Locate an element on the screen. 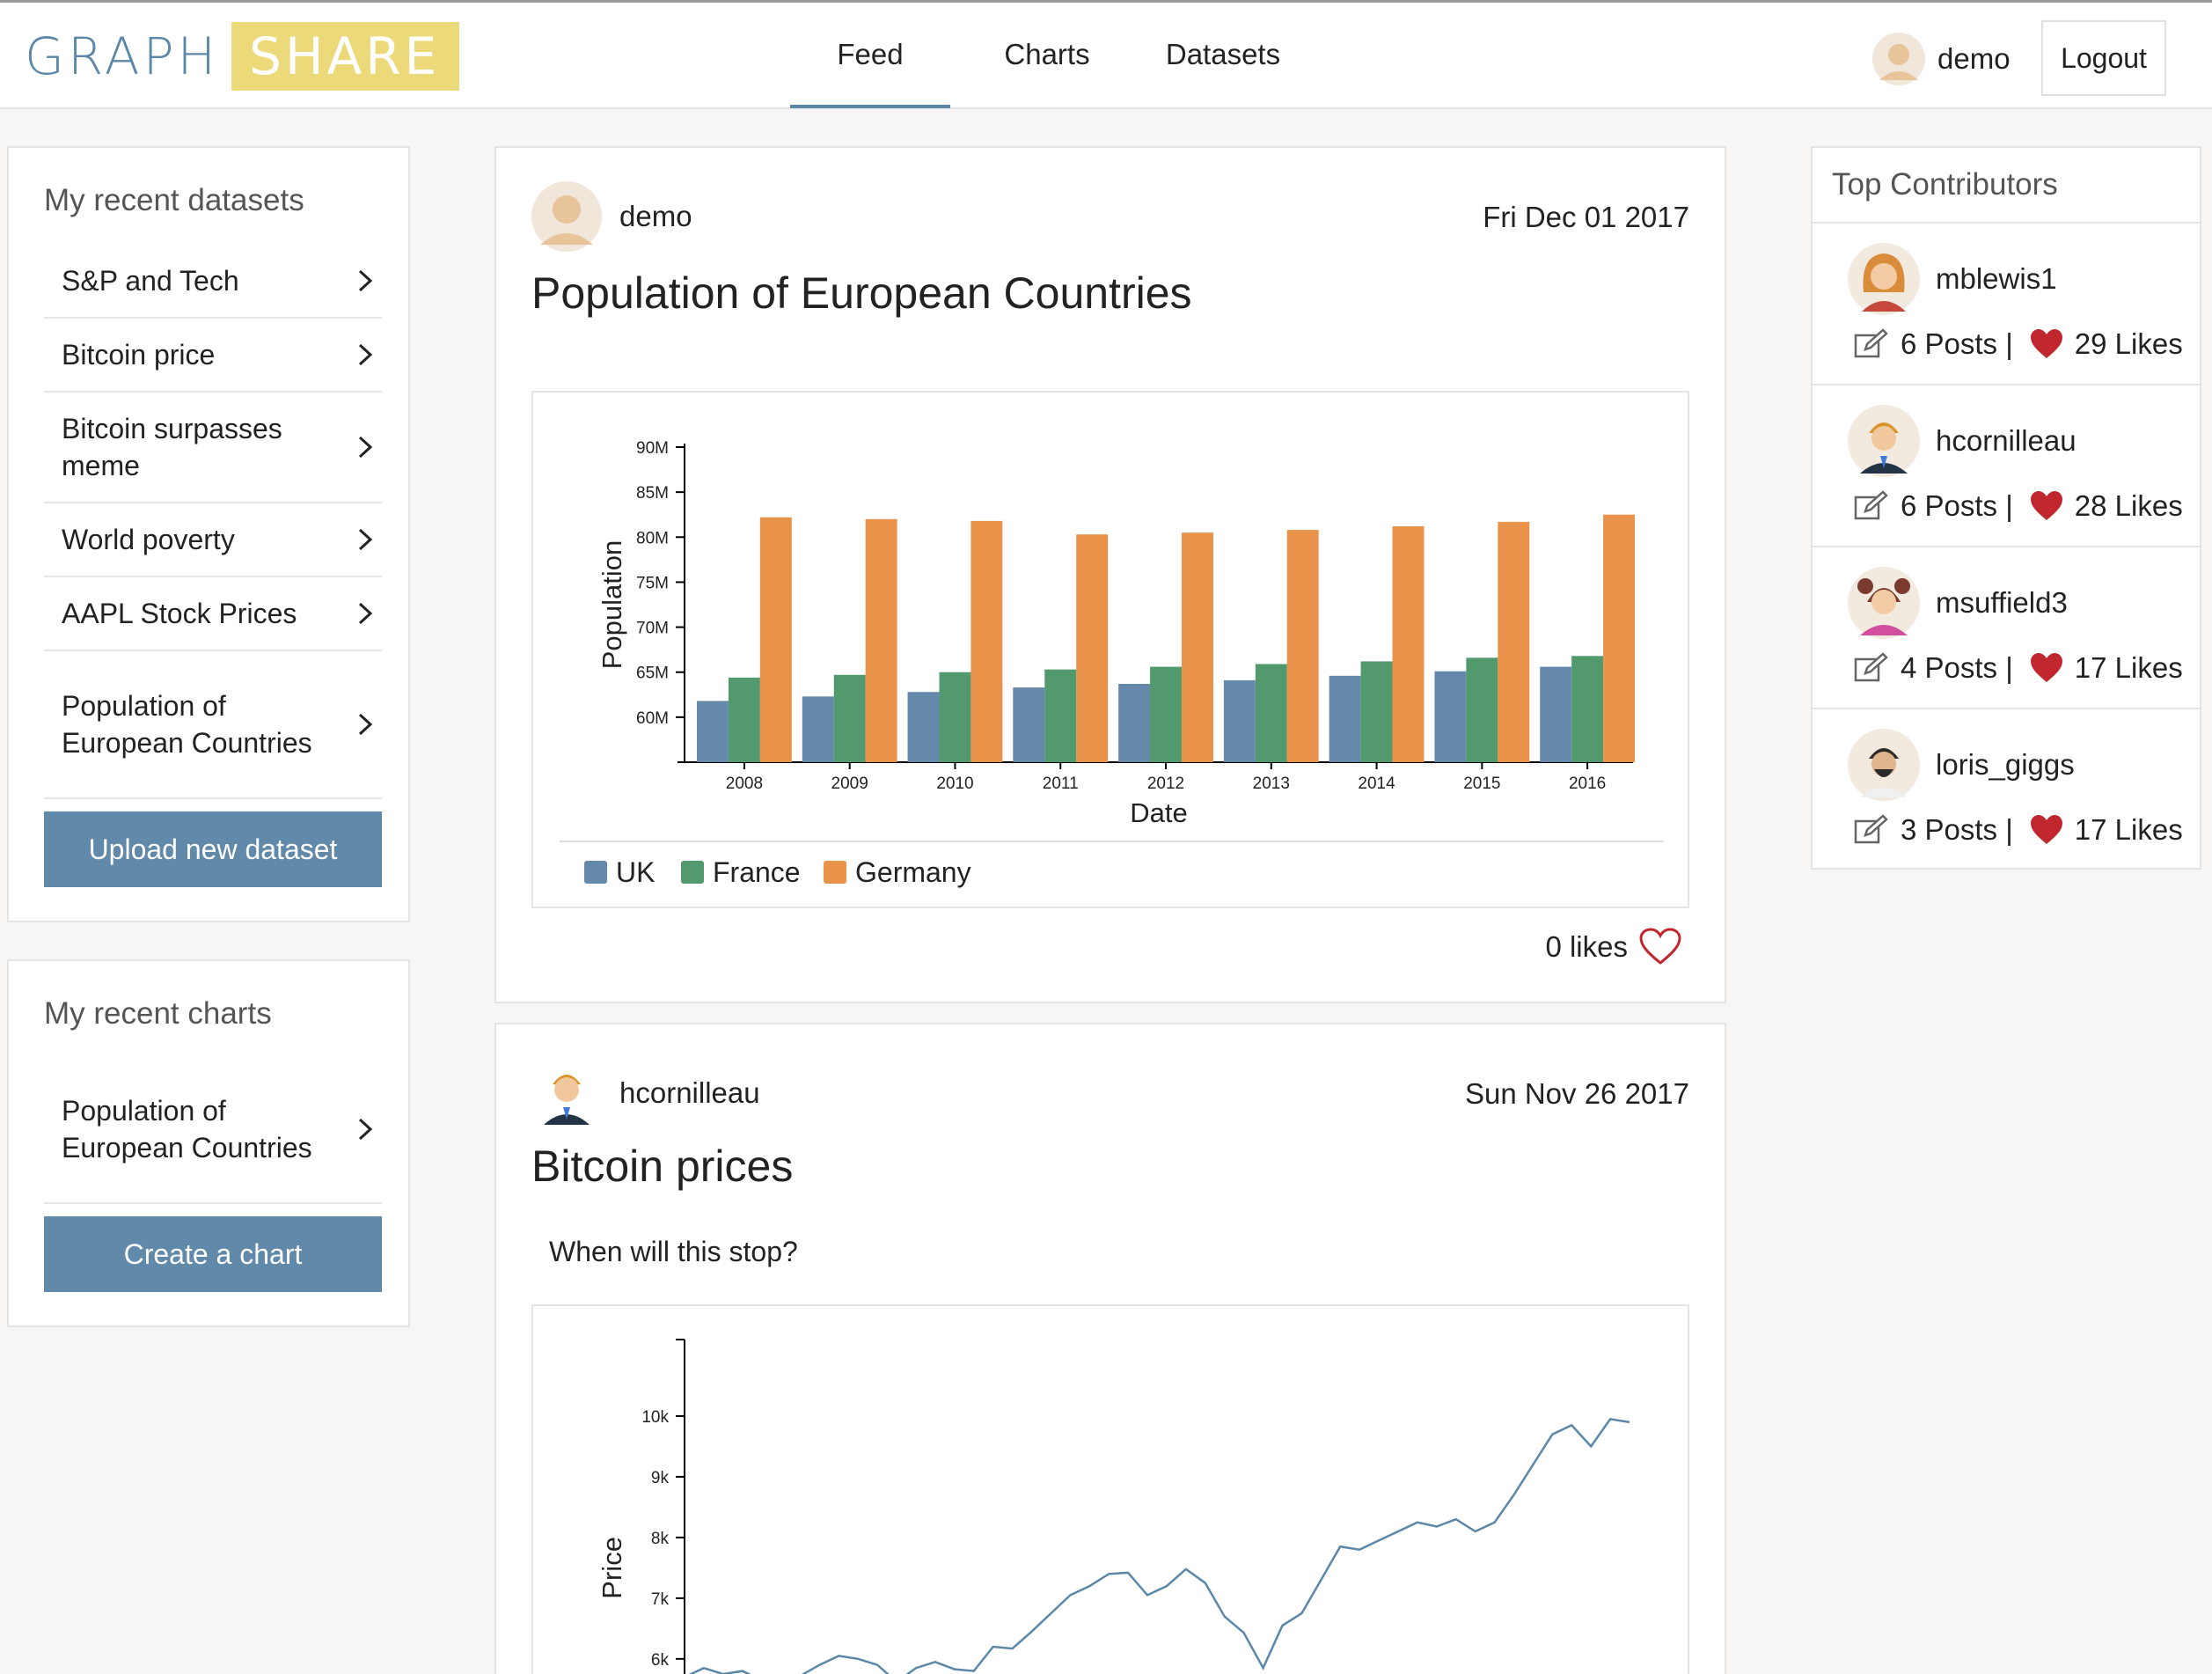  contributor-posts: 3 Posts | is located at coordinates (1957, 829).